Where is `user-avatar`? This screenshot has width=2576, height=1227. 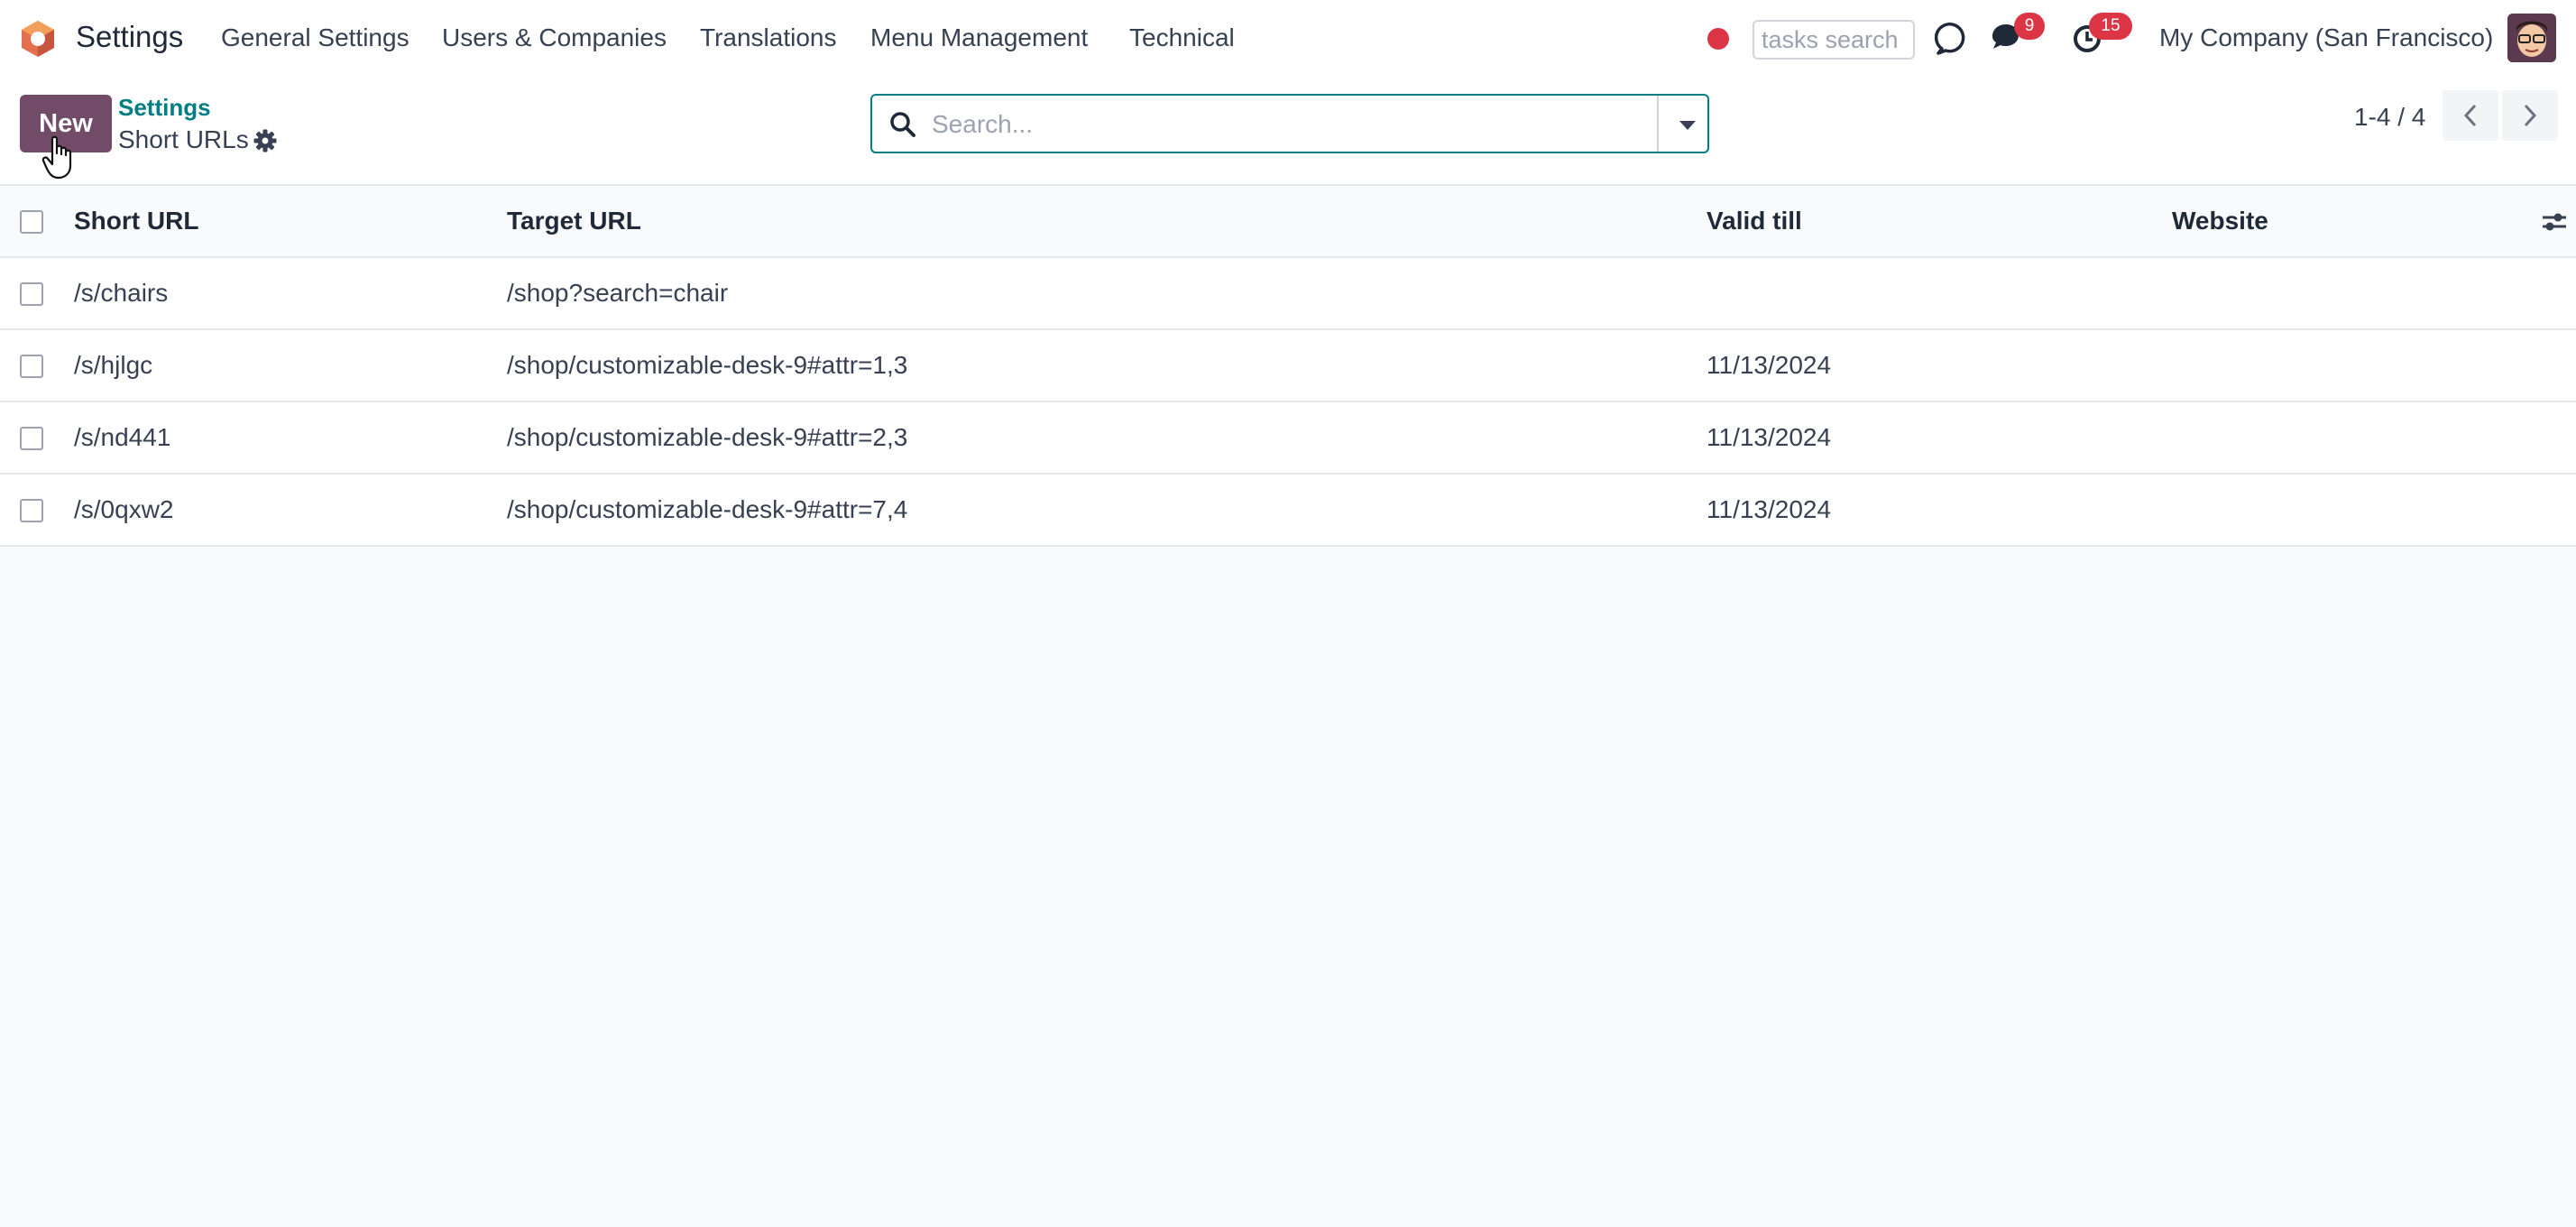
user-avatar is located at coordinates (2531, 38).